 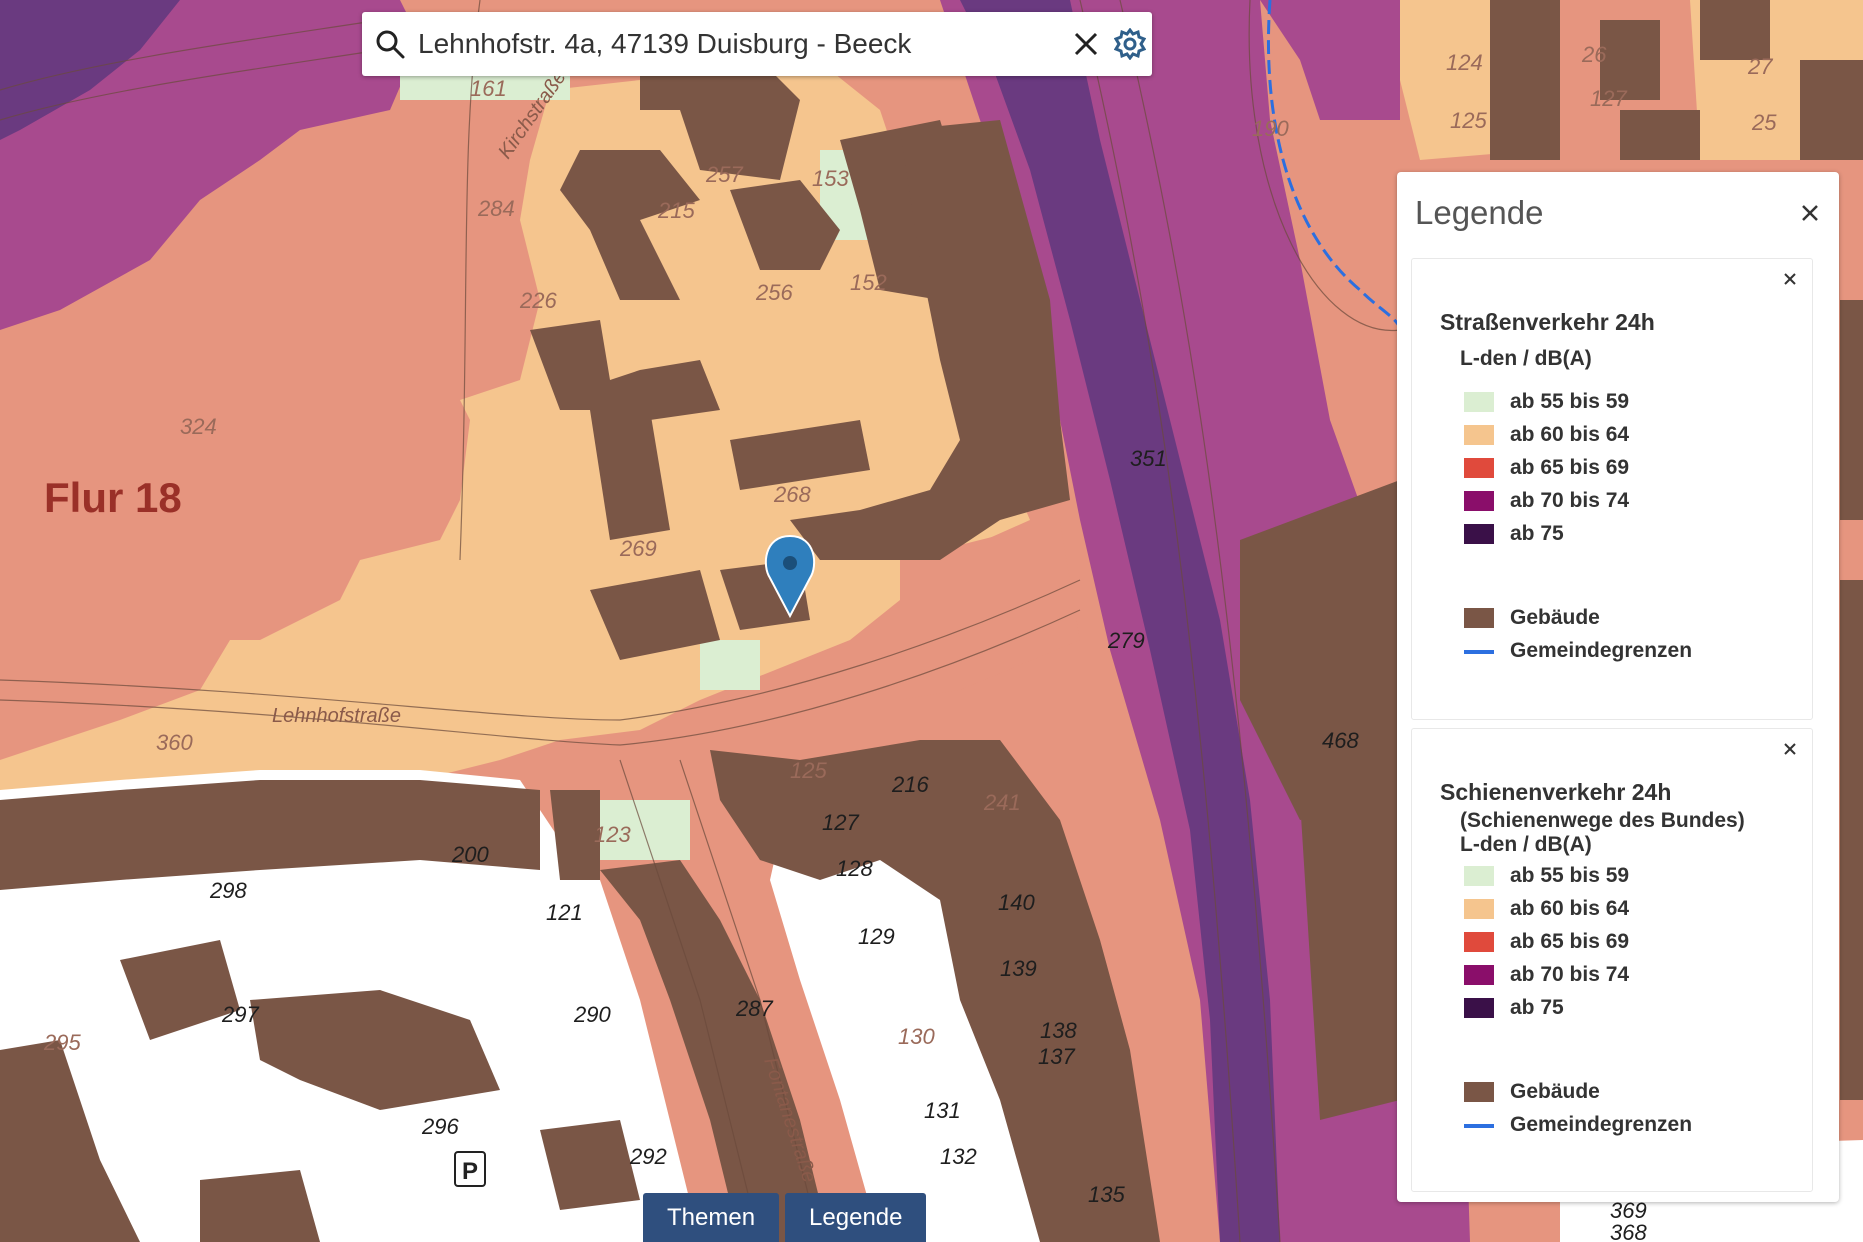 I want to click on flur-label: Flur 18, so click(x=113, y=497).